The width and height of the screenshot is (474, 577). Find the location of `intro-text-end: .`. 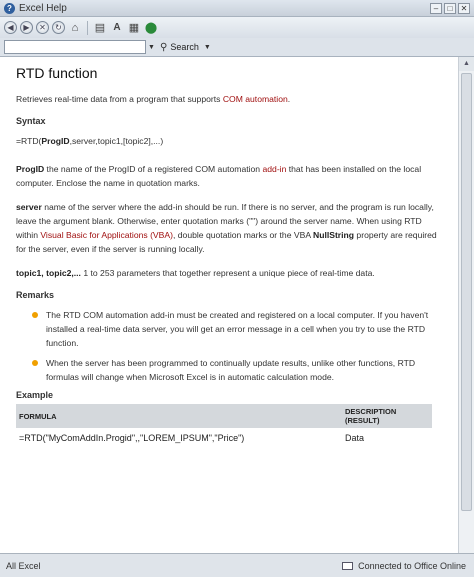

intro-text-end: . is located at coordinates (289, 99).